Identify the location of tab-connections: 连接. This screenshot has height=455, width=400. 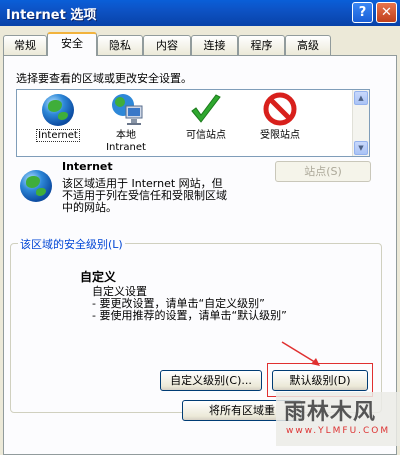
(214, 45).